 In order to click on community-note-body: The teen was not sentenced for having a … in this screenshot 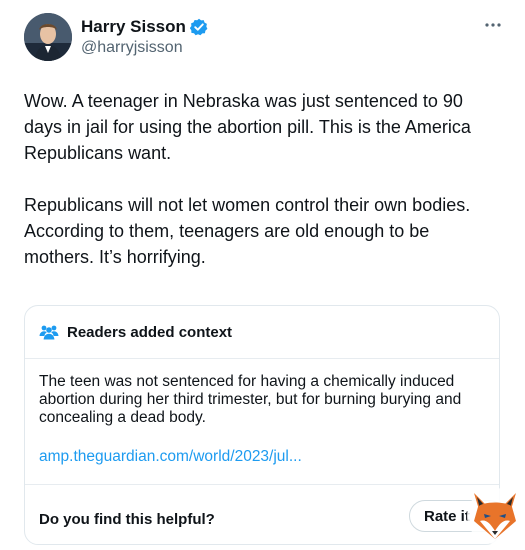, I will do `click(250, 399)`.